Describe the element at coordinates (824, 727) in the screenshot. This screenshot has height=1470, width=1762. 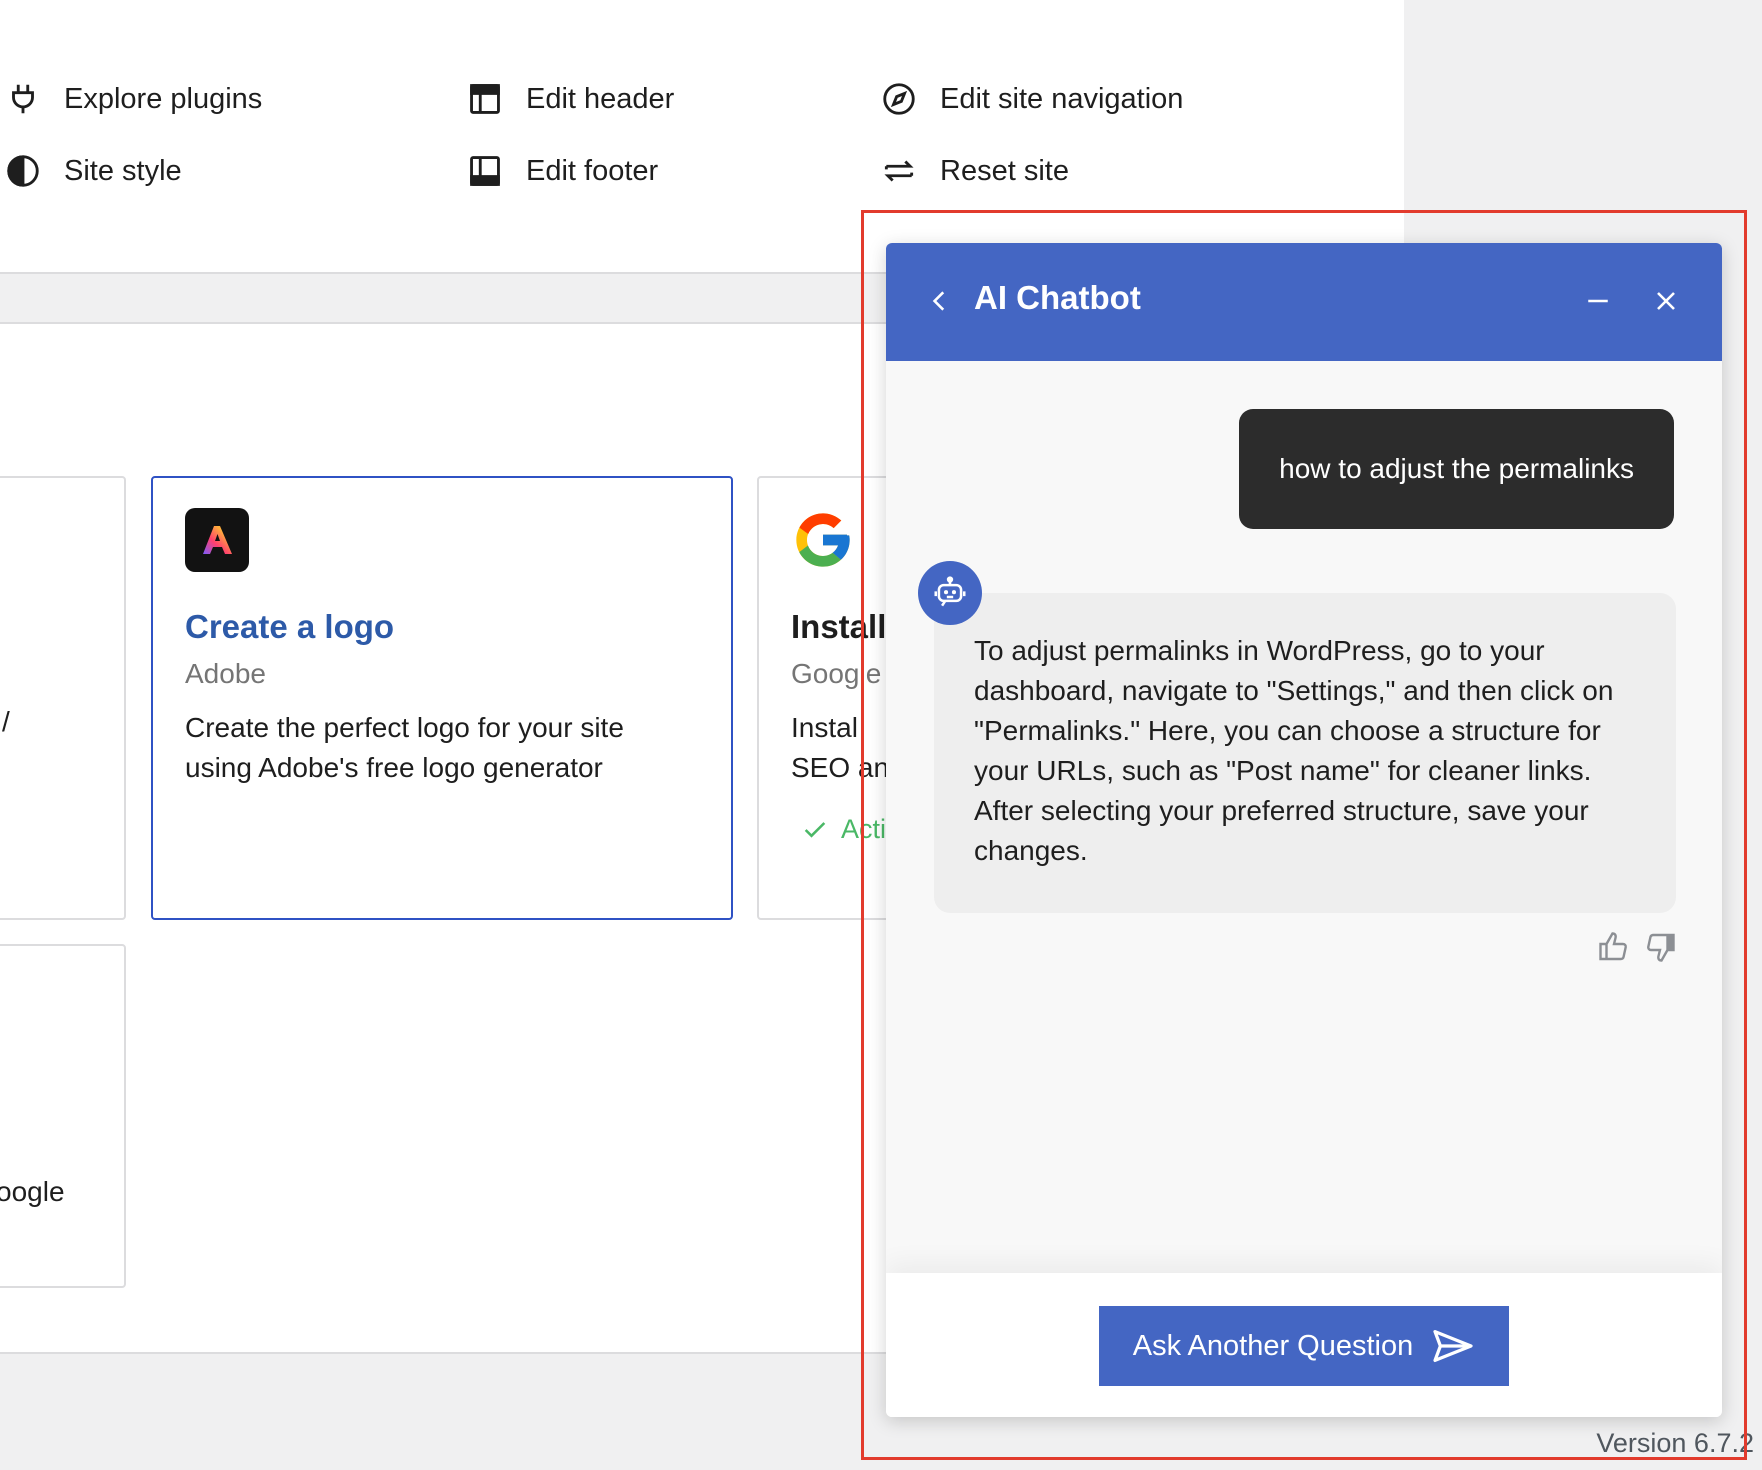
I see `card-description-line-1: Instal` at that location.